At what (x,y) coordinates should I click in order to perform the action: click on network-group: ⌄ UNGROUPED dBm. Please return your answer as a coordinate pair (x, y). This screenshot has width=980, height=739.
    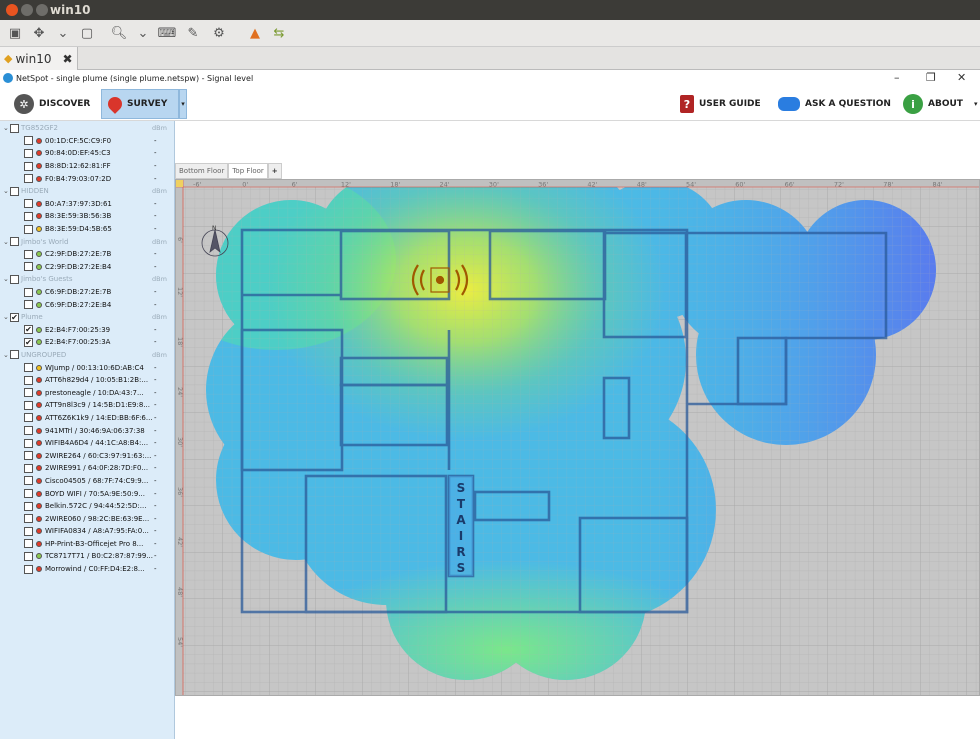
    Looking at the image, I should click on (87, 355).